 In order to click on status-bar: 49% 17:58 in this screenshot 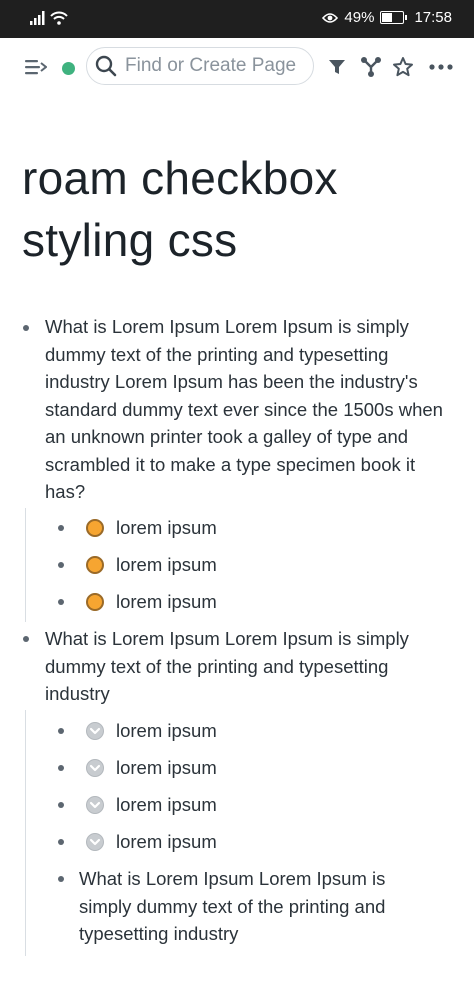, I will do `click(237, 19)`.